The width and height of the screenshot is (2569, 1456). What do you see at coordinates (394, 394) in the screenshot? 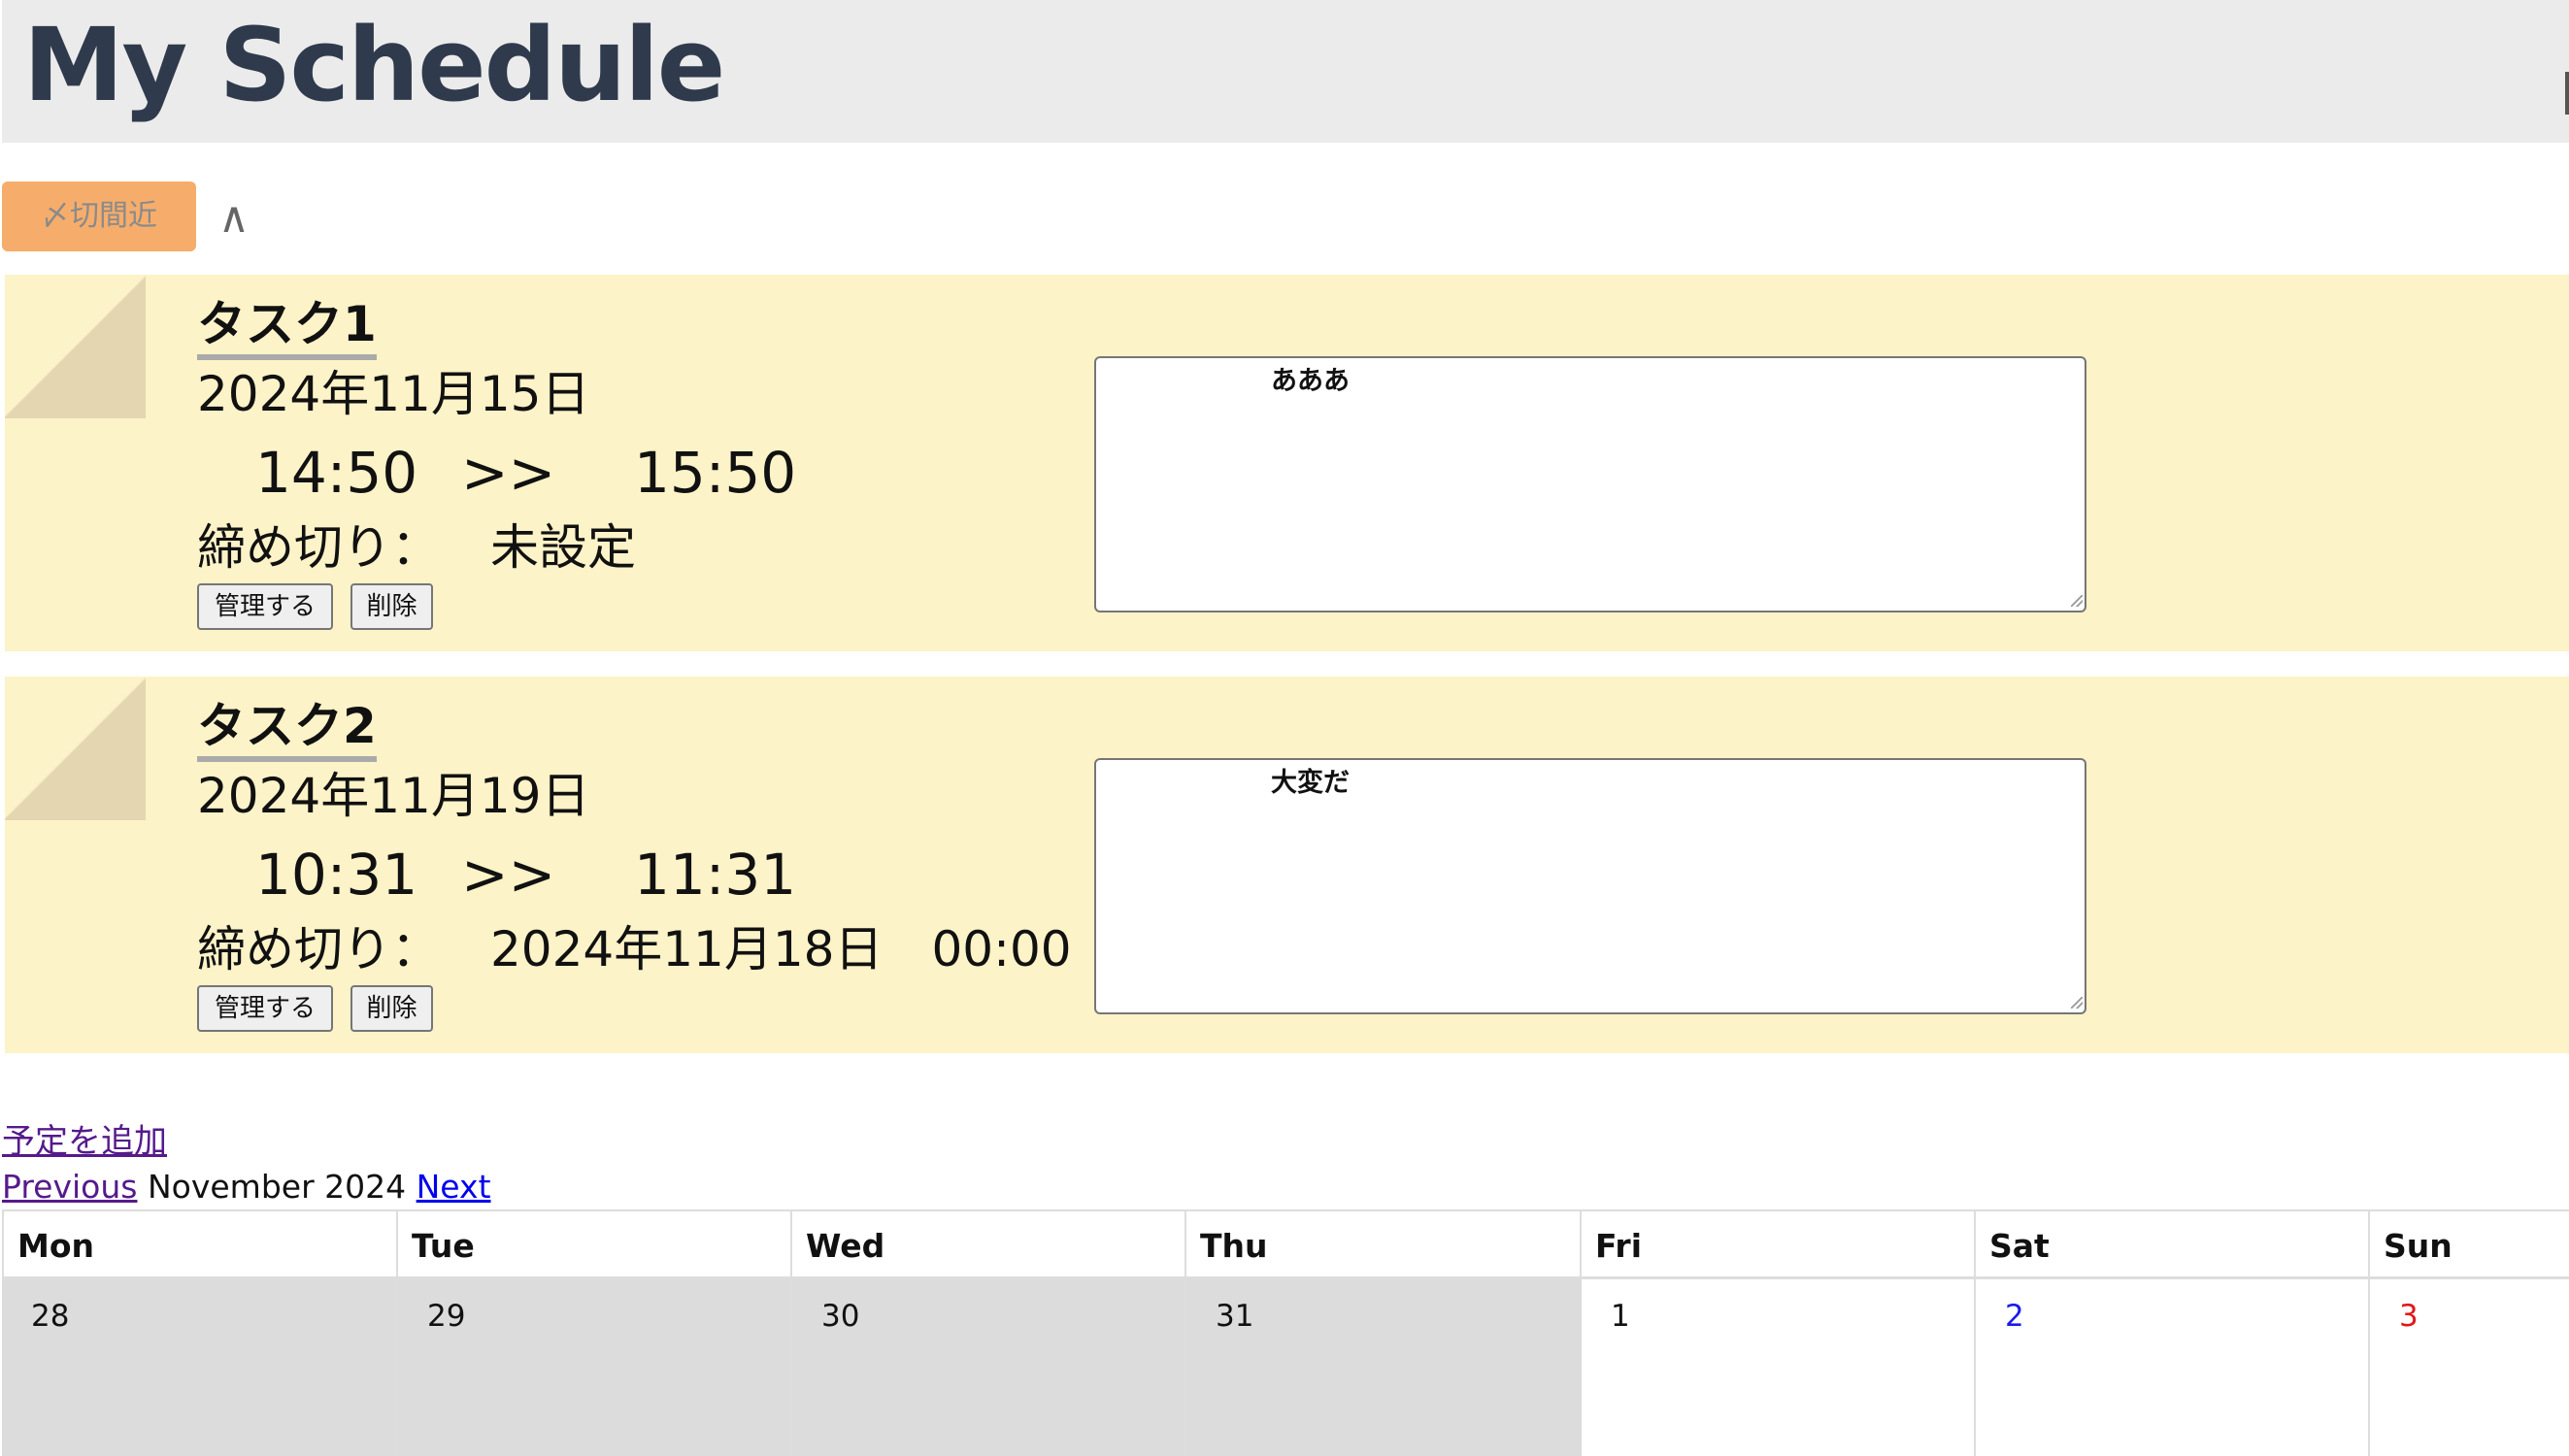
I see `task-date: 2024年11月15日` at bounding box center [394, 394].